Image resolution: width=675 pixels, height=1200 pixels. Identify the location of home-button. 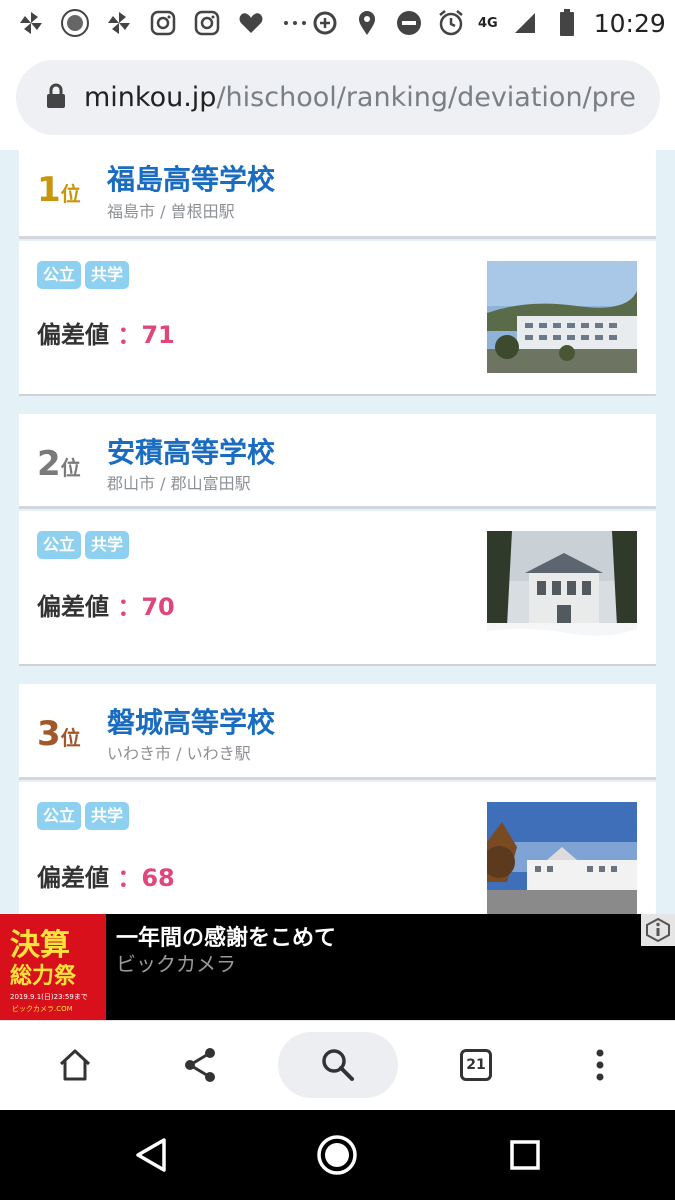
(75, 1065).